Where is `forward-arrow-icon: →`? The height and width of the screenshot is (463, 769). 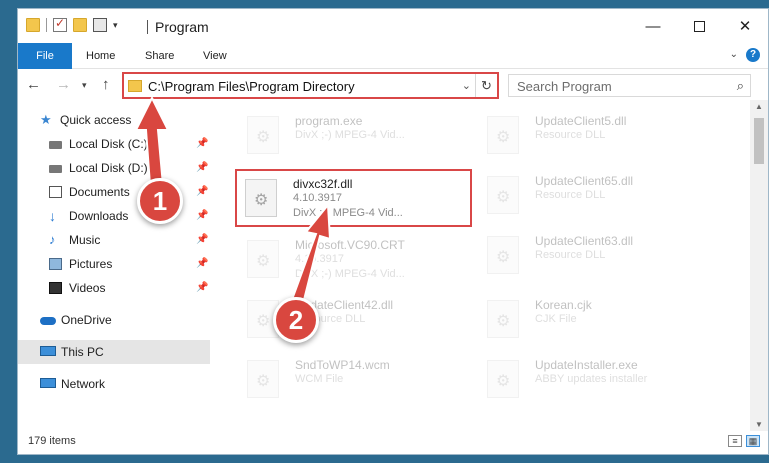 forward-arrow-icon: → is located at coordinates (63, 84).